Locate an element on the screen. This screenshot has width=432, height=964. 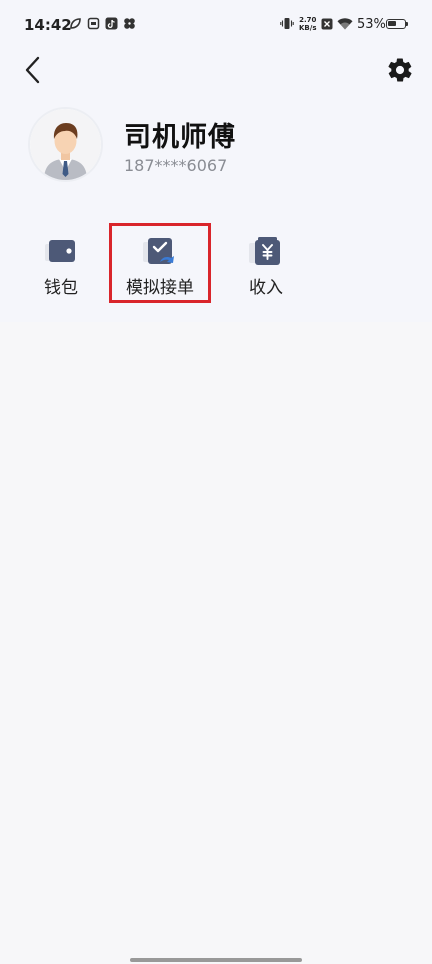
status-bar: 14:42 2.70 KB/s 53% is located at coordinates (216, 25).